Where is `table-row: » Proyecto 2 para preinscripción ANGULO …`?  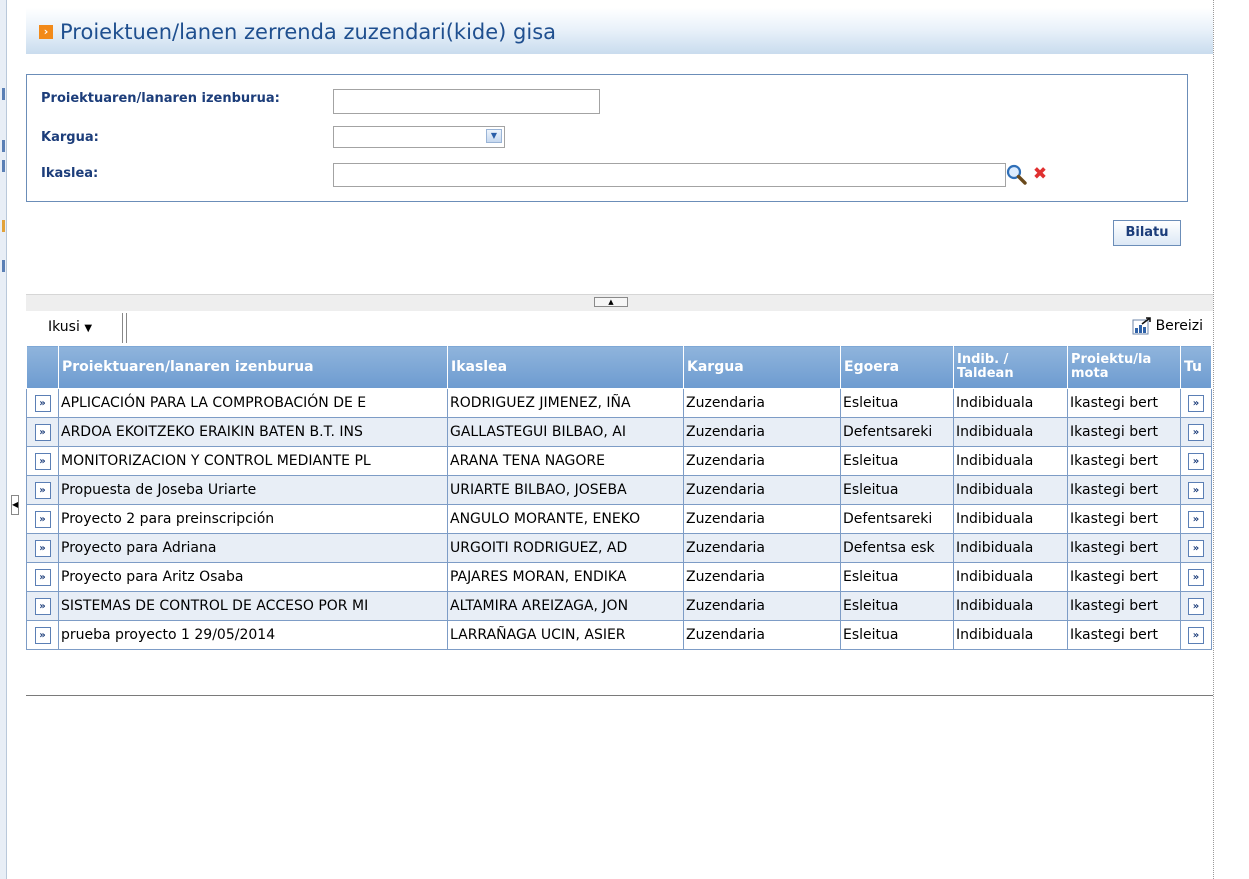 table-row: » Proyecto 2 para preinscripción ANGULO … is located at coordinates (619, 519).